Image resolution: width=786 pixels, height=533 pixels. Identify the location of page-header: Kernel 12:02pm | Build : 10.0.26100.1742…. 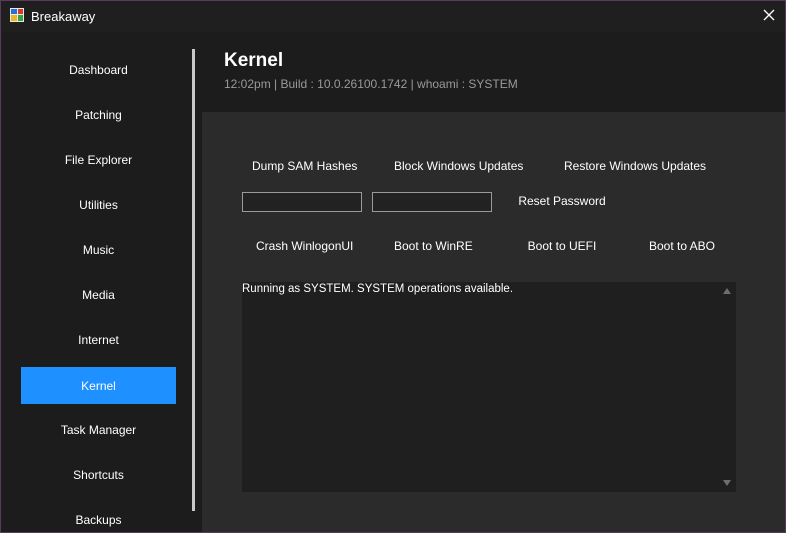
(493, 72).